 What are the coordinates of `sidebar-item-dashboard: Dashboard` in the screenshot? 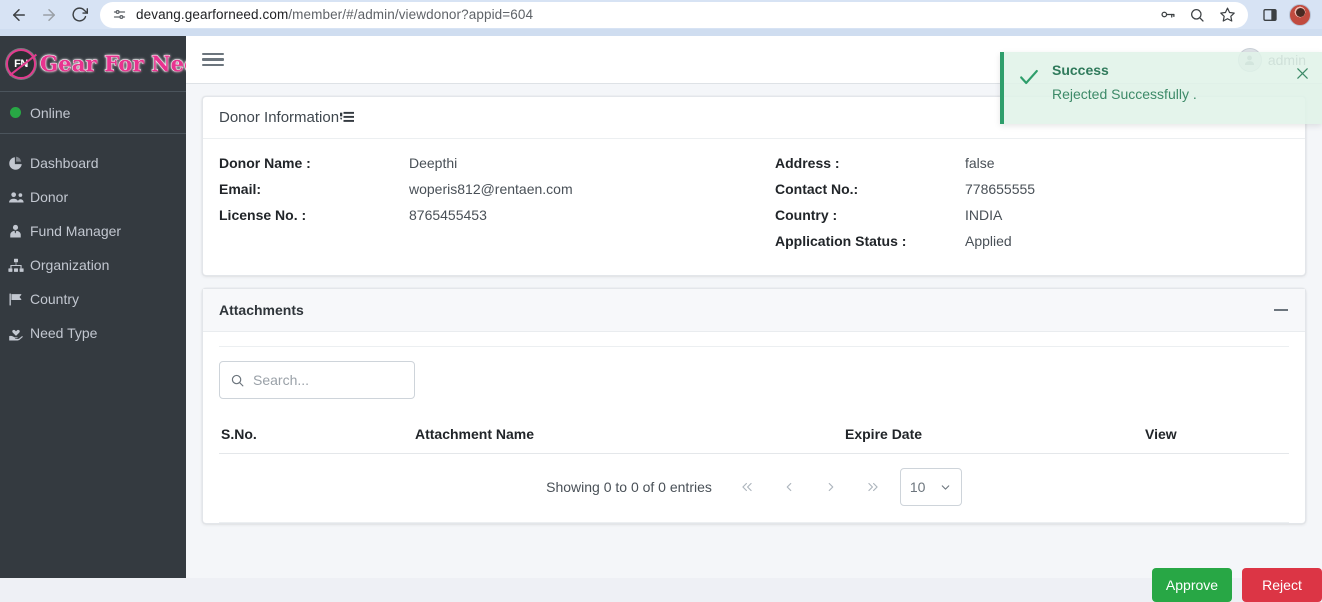 It's located at (93, 163).